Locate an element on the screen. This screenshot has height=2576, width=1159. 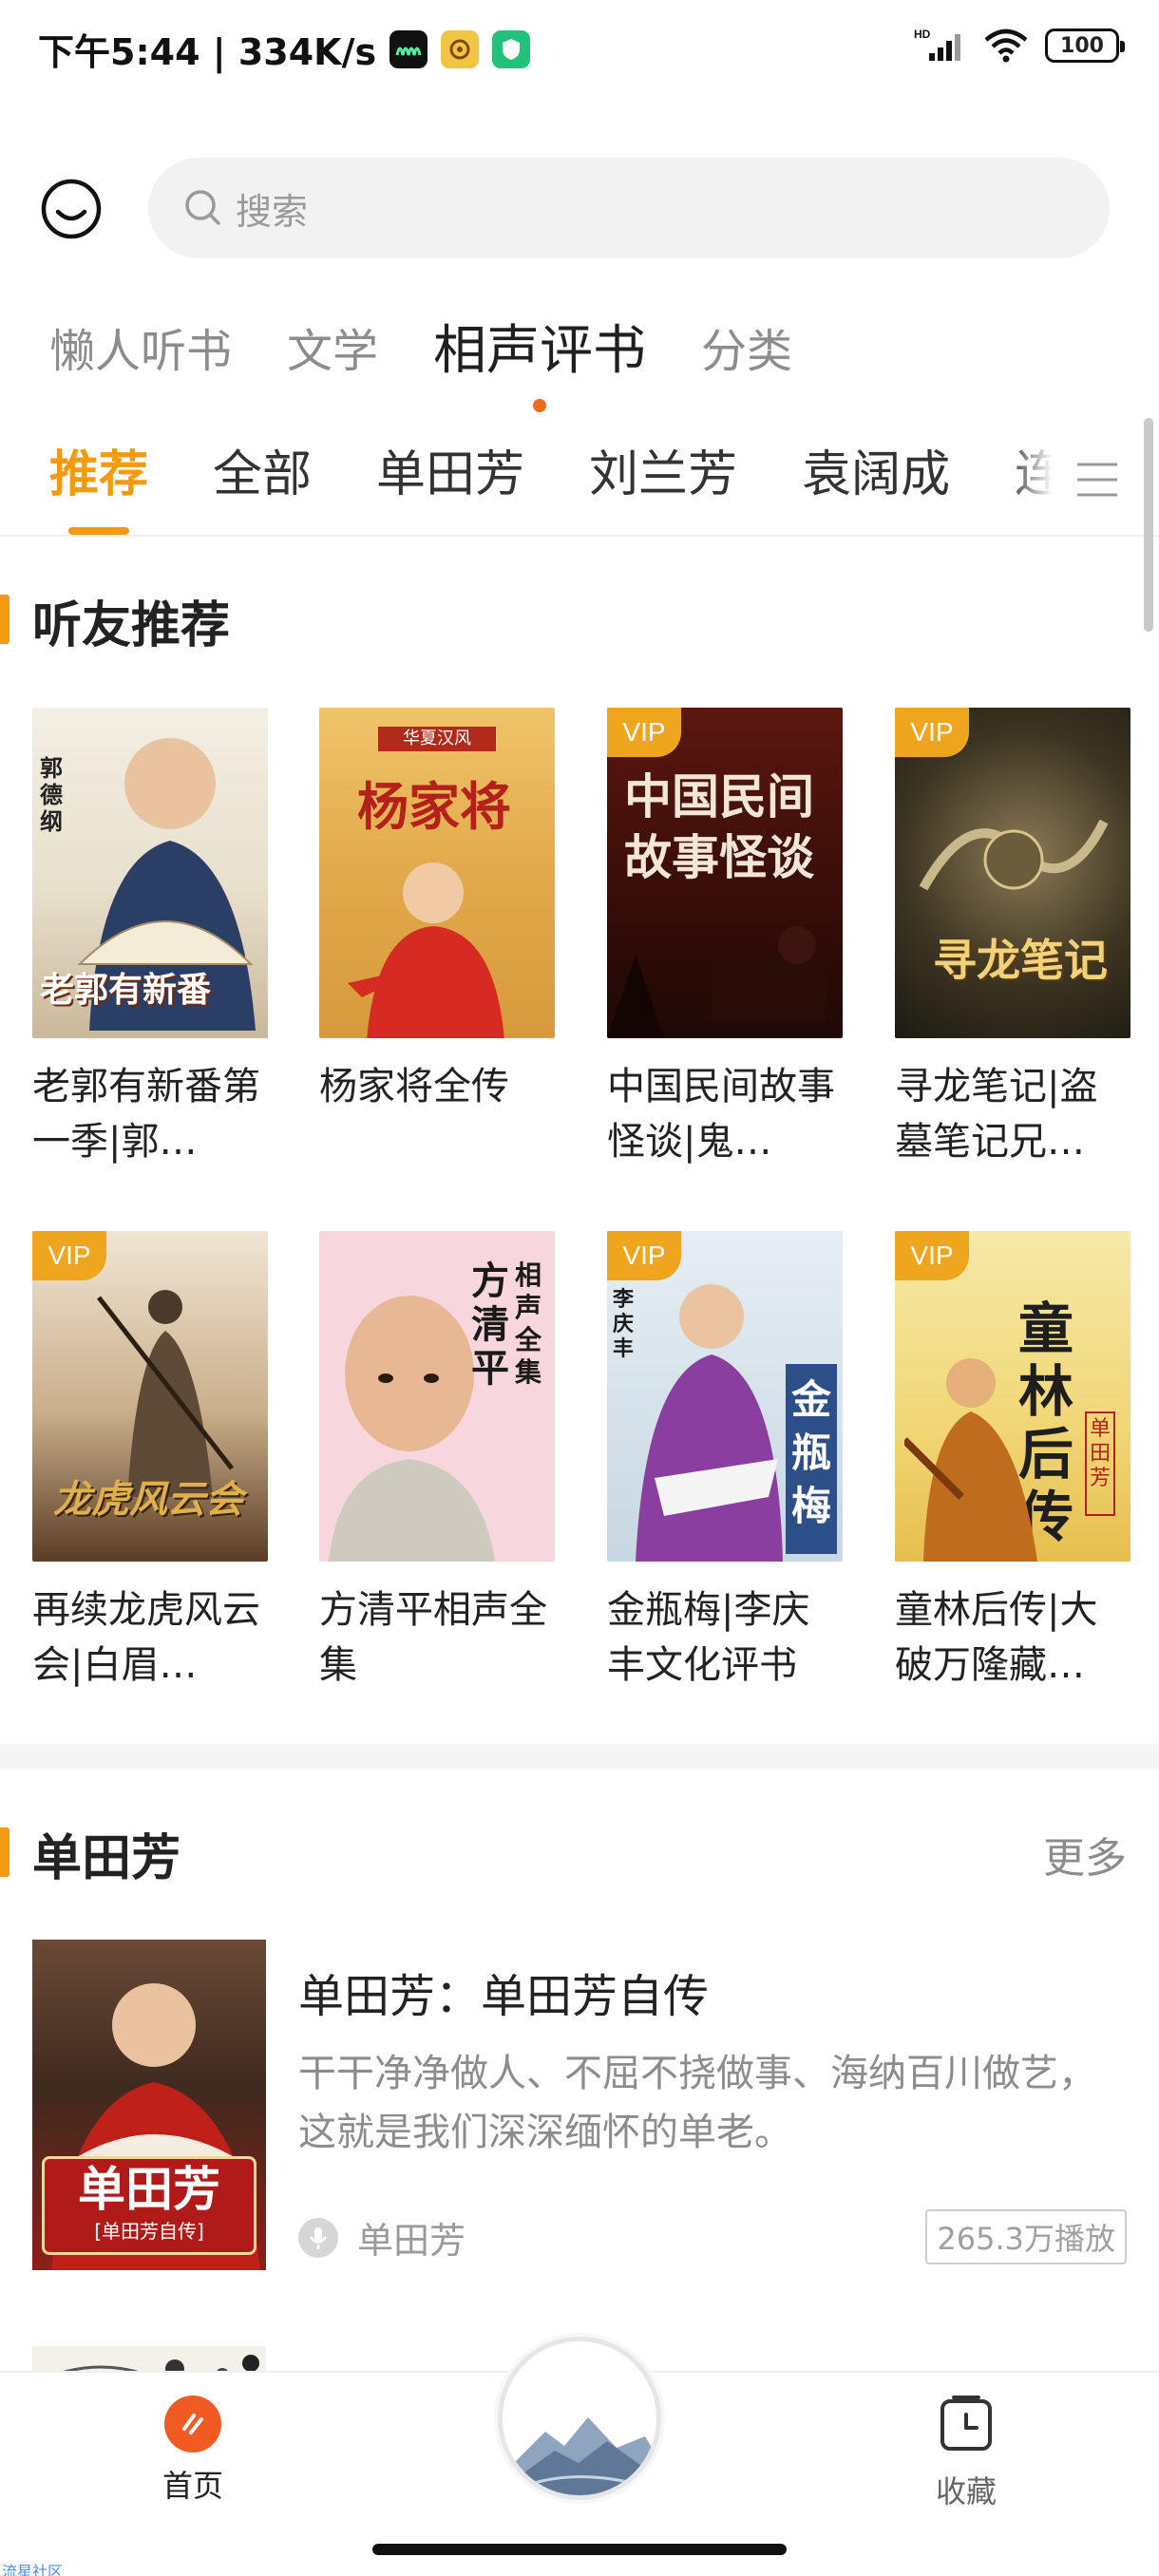
book-cover: VIP 中国民间故事怪谈 is located at coordinates (725, 873).